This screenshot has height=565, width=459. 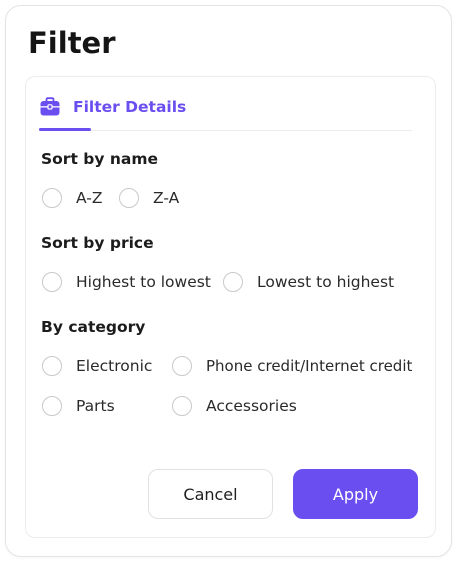 I want to click on radio-option-a-z: A-Z, so click(x=72, y=198).